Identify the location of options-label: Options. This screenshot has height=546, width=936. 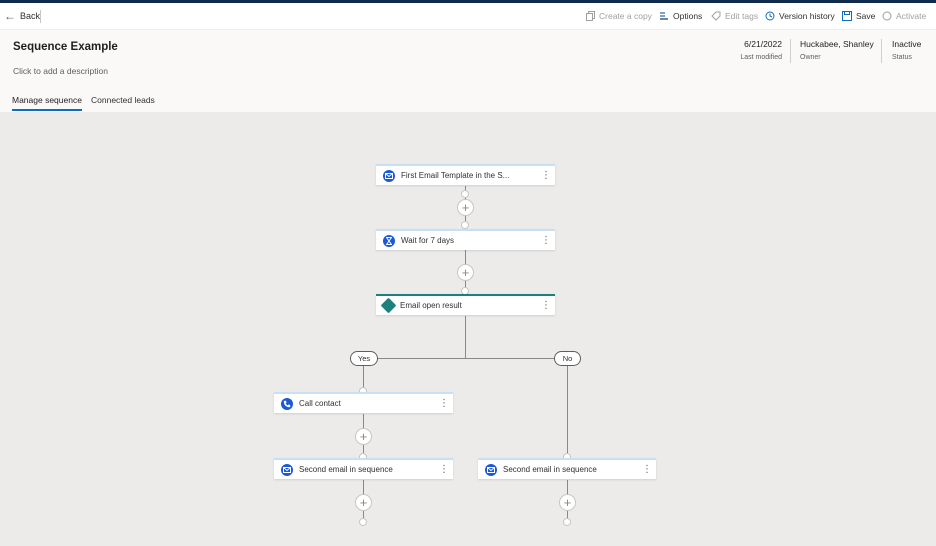
(688, 16).